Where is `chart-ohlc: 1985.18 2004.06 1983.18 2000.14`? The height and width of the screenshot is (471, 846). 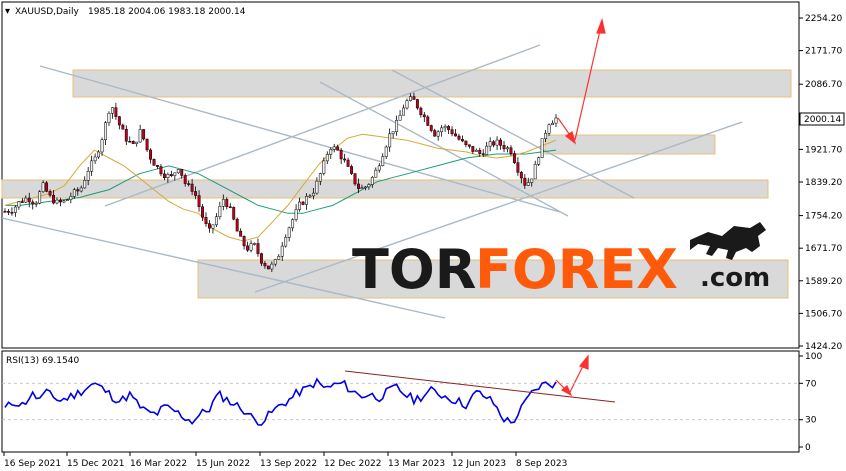 chart-ohlc: 1985.18 2004.06 1983.18 2000.14 is located at coordinates (167, 12).